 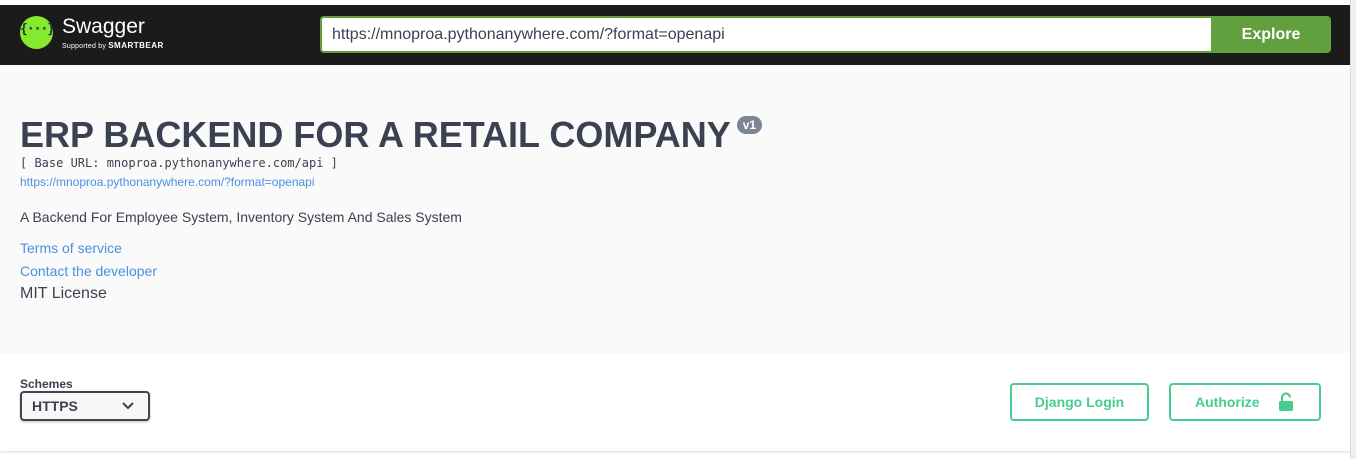 I want to click on terms-of-service-link: Terms of service, so click(x=71, y=248).